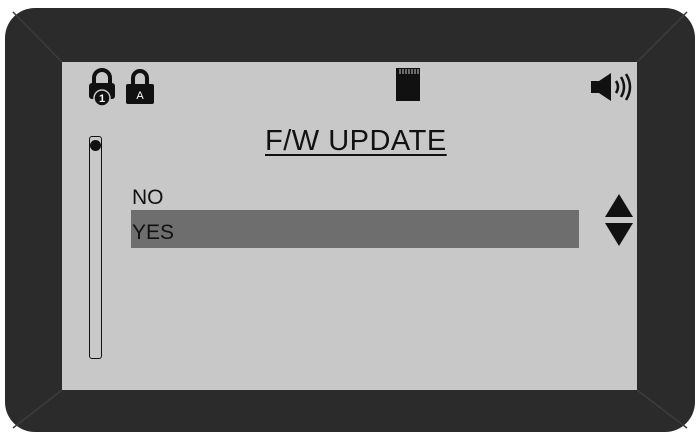 This screenshot has height=434, width=699. What do you see at coordinates (619, 205) in the screenshot?
I see `arrow-up-icon` at bounding box center [619, 205].